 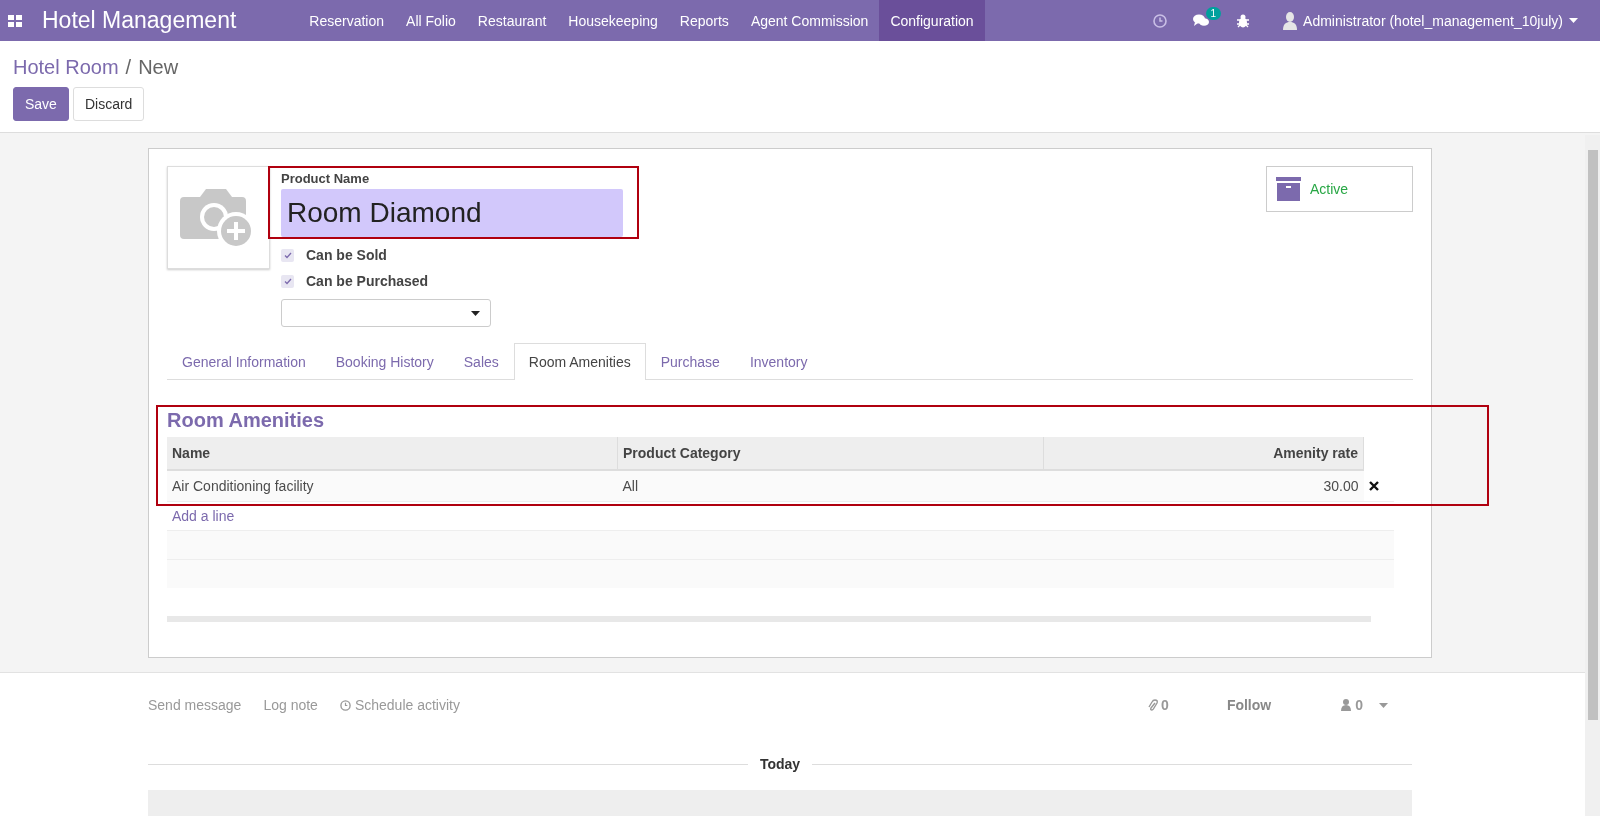 What do you see at coordinates (195, 705) in the screenshot?
I see `send-message-link: Send message` at bounding box center [195, 705].